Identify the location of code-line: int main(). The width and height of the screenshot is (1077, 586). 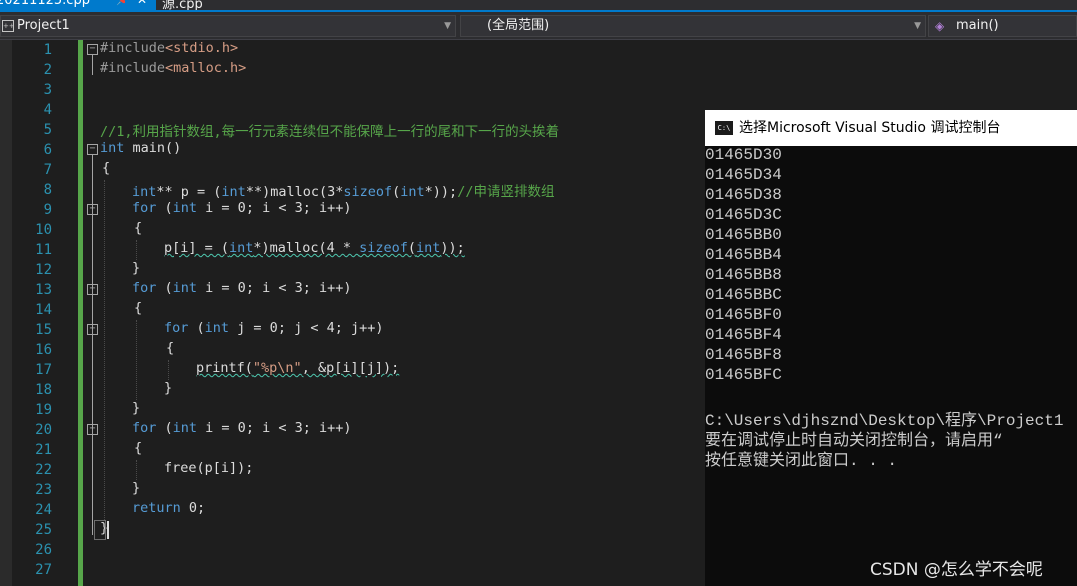
(140, 150).